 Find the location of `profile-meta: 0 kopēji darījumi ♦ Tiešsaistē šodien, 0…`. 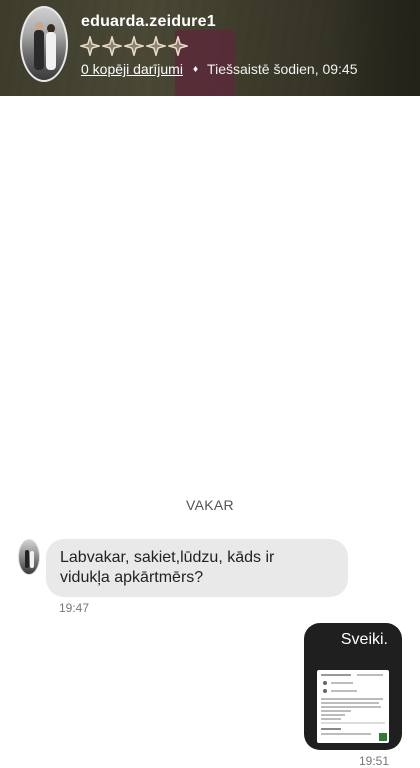

profile-meta: 0 kopēji darījumi ♦ Tiešsaistē šodien, 0… is located at coordinates (219, 69).